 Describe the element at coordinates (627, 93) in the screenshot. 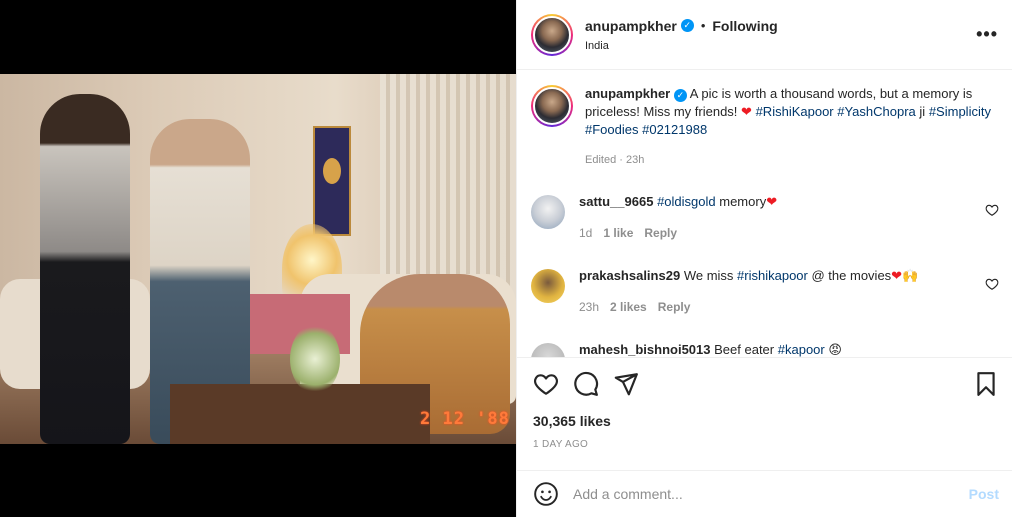

I see `caption-username: anupampkher` at that location.